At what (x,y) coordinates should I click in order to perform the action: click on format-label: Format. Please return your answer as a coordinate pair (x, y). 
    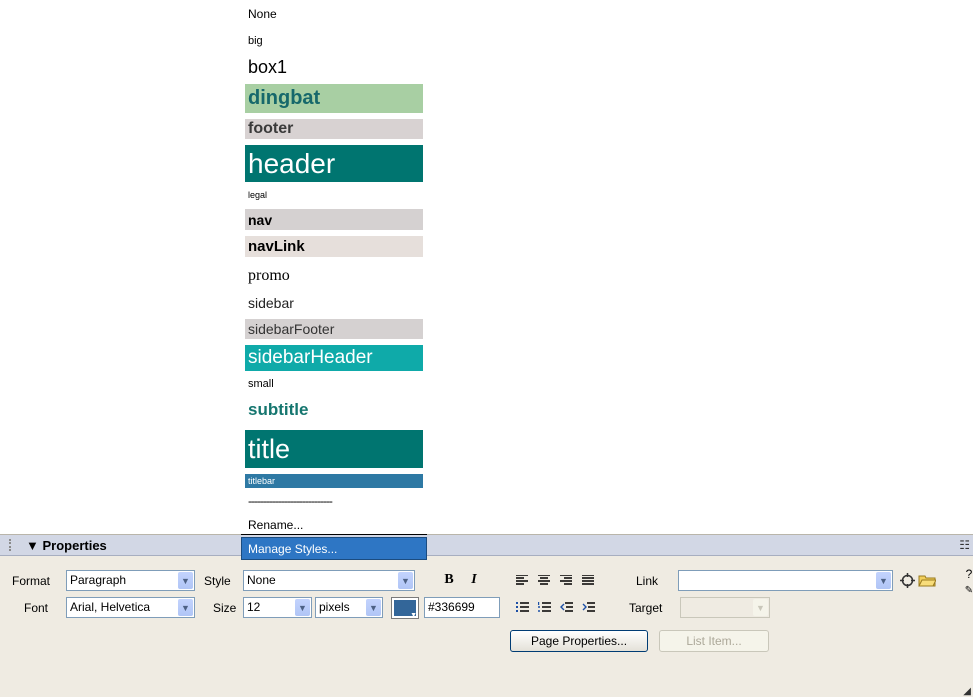
    Looking at the image, I should click on (31, 581).